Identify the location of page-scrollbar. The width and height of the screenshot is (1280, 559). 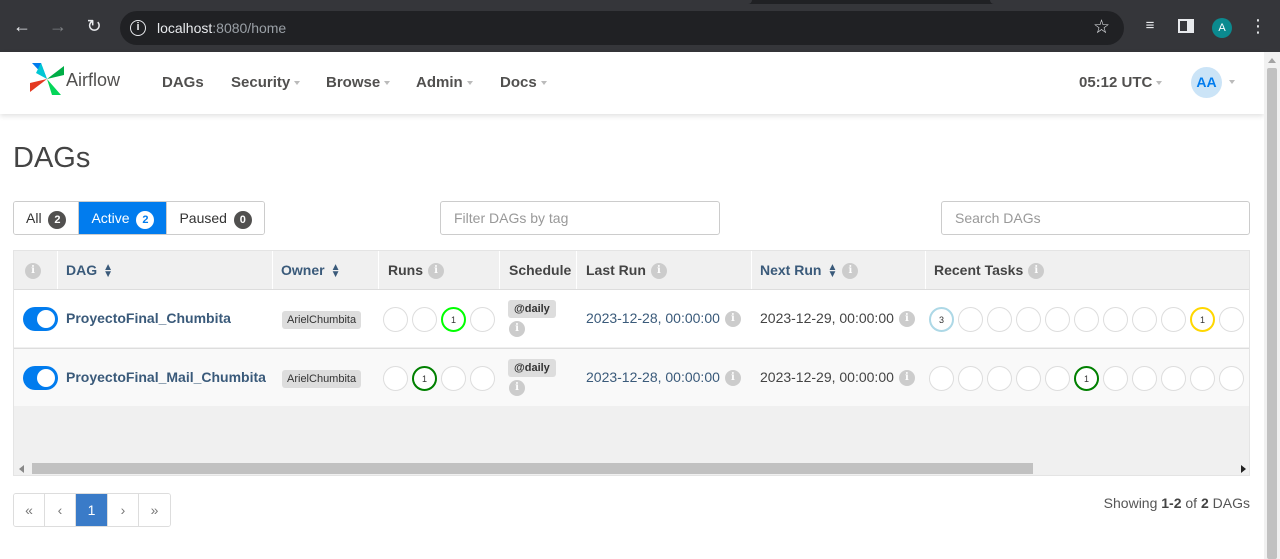
(1272, 305).